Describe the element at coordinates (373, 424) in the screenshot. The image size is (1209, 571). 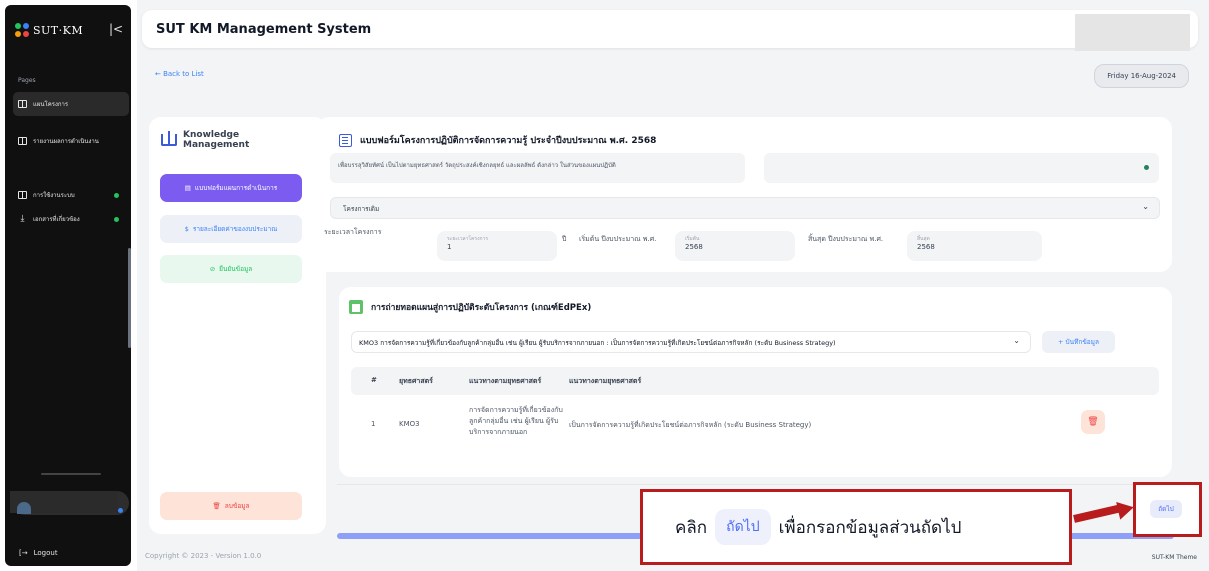
I see `row-number: 1` at that location.